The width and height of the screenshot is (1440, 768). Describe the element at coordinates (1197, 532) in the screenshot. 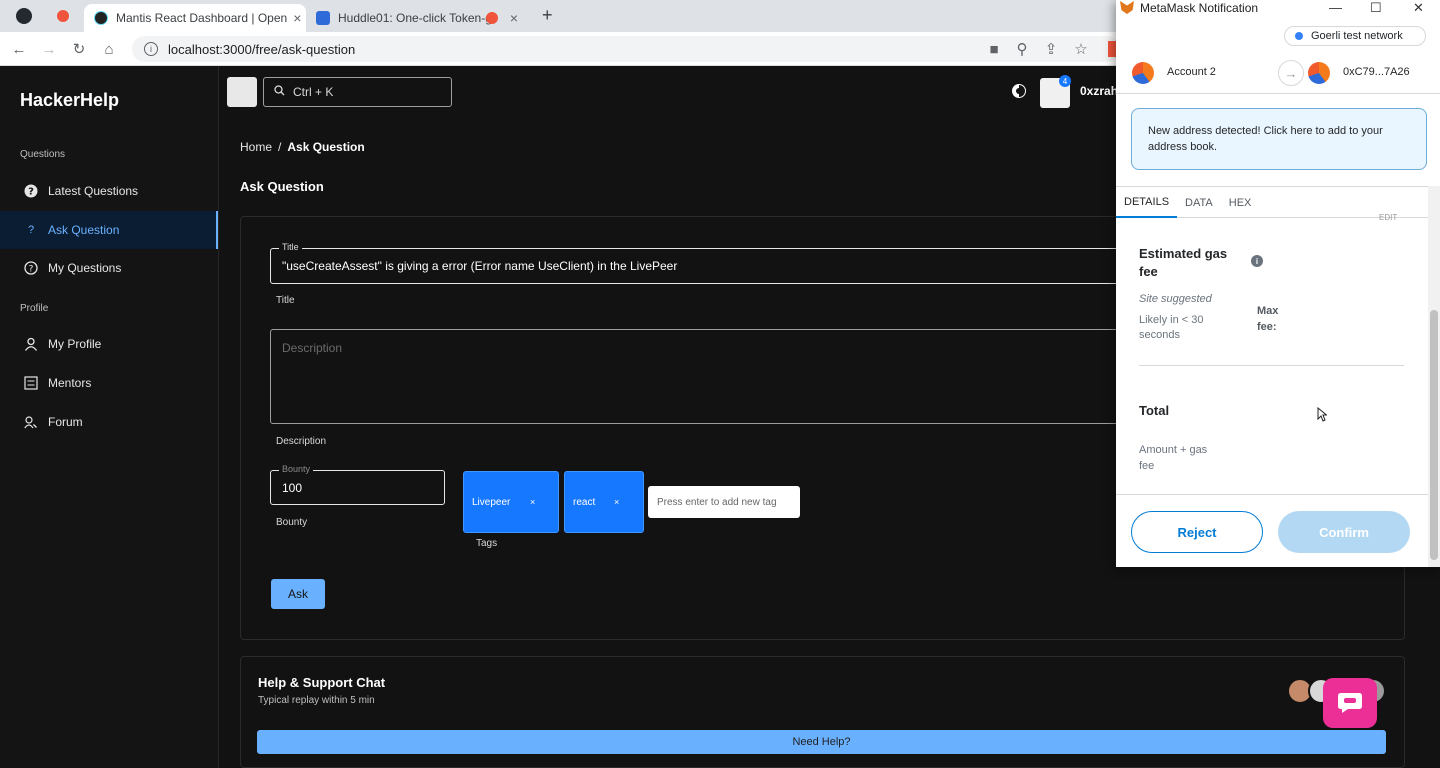

I see `reject-button: Reject` at that location.